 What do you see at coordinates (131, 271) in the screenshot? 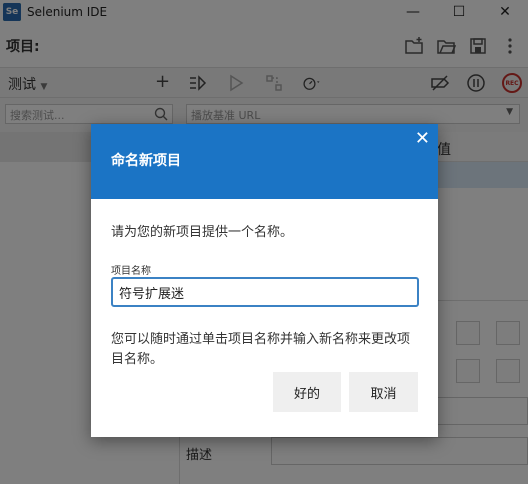
I see `project-name-label: 项目名称` at bounding box center [131, 271].